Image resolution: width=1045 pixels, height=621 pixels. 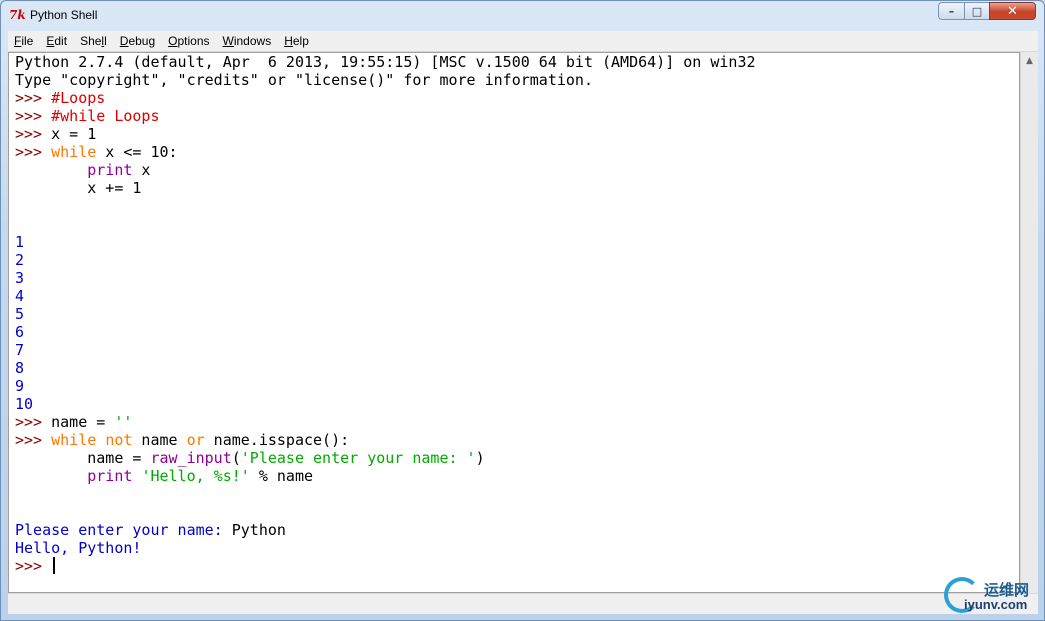 I want to click on window-title: Python Shell, so click(x=64, y=15).